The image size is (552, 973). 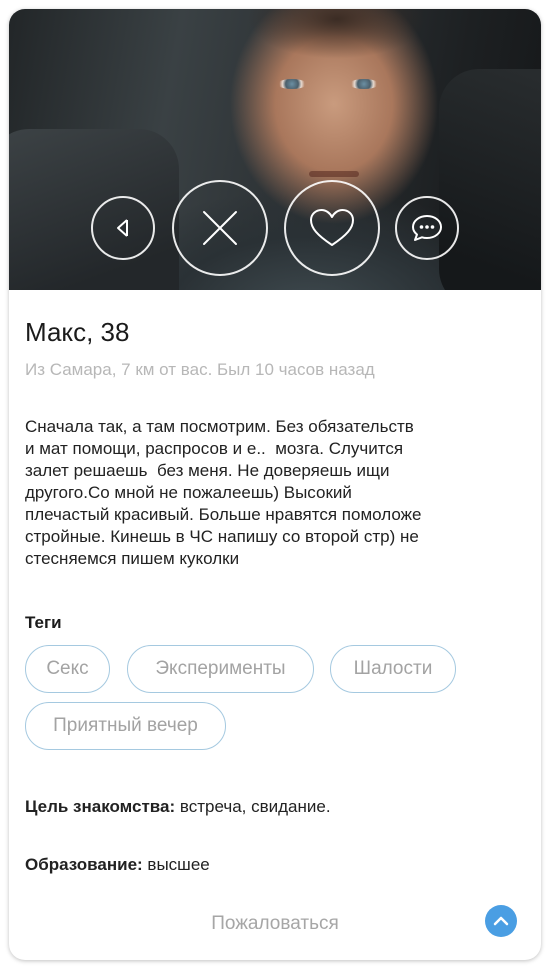 I want to click on skip-button, so click(x=220, y=228).